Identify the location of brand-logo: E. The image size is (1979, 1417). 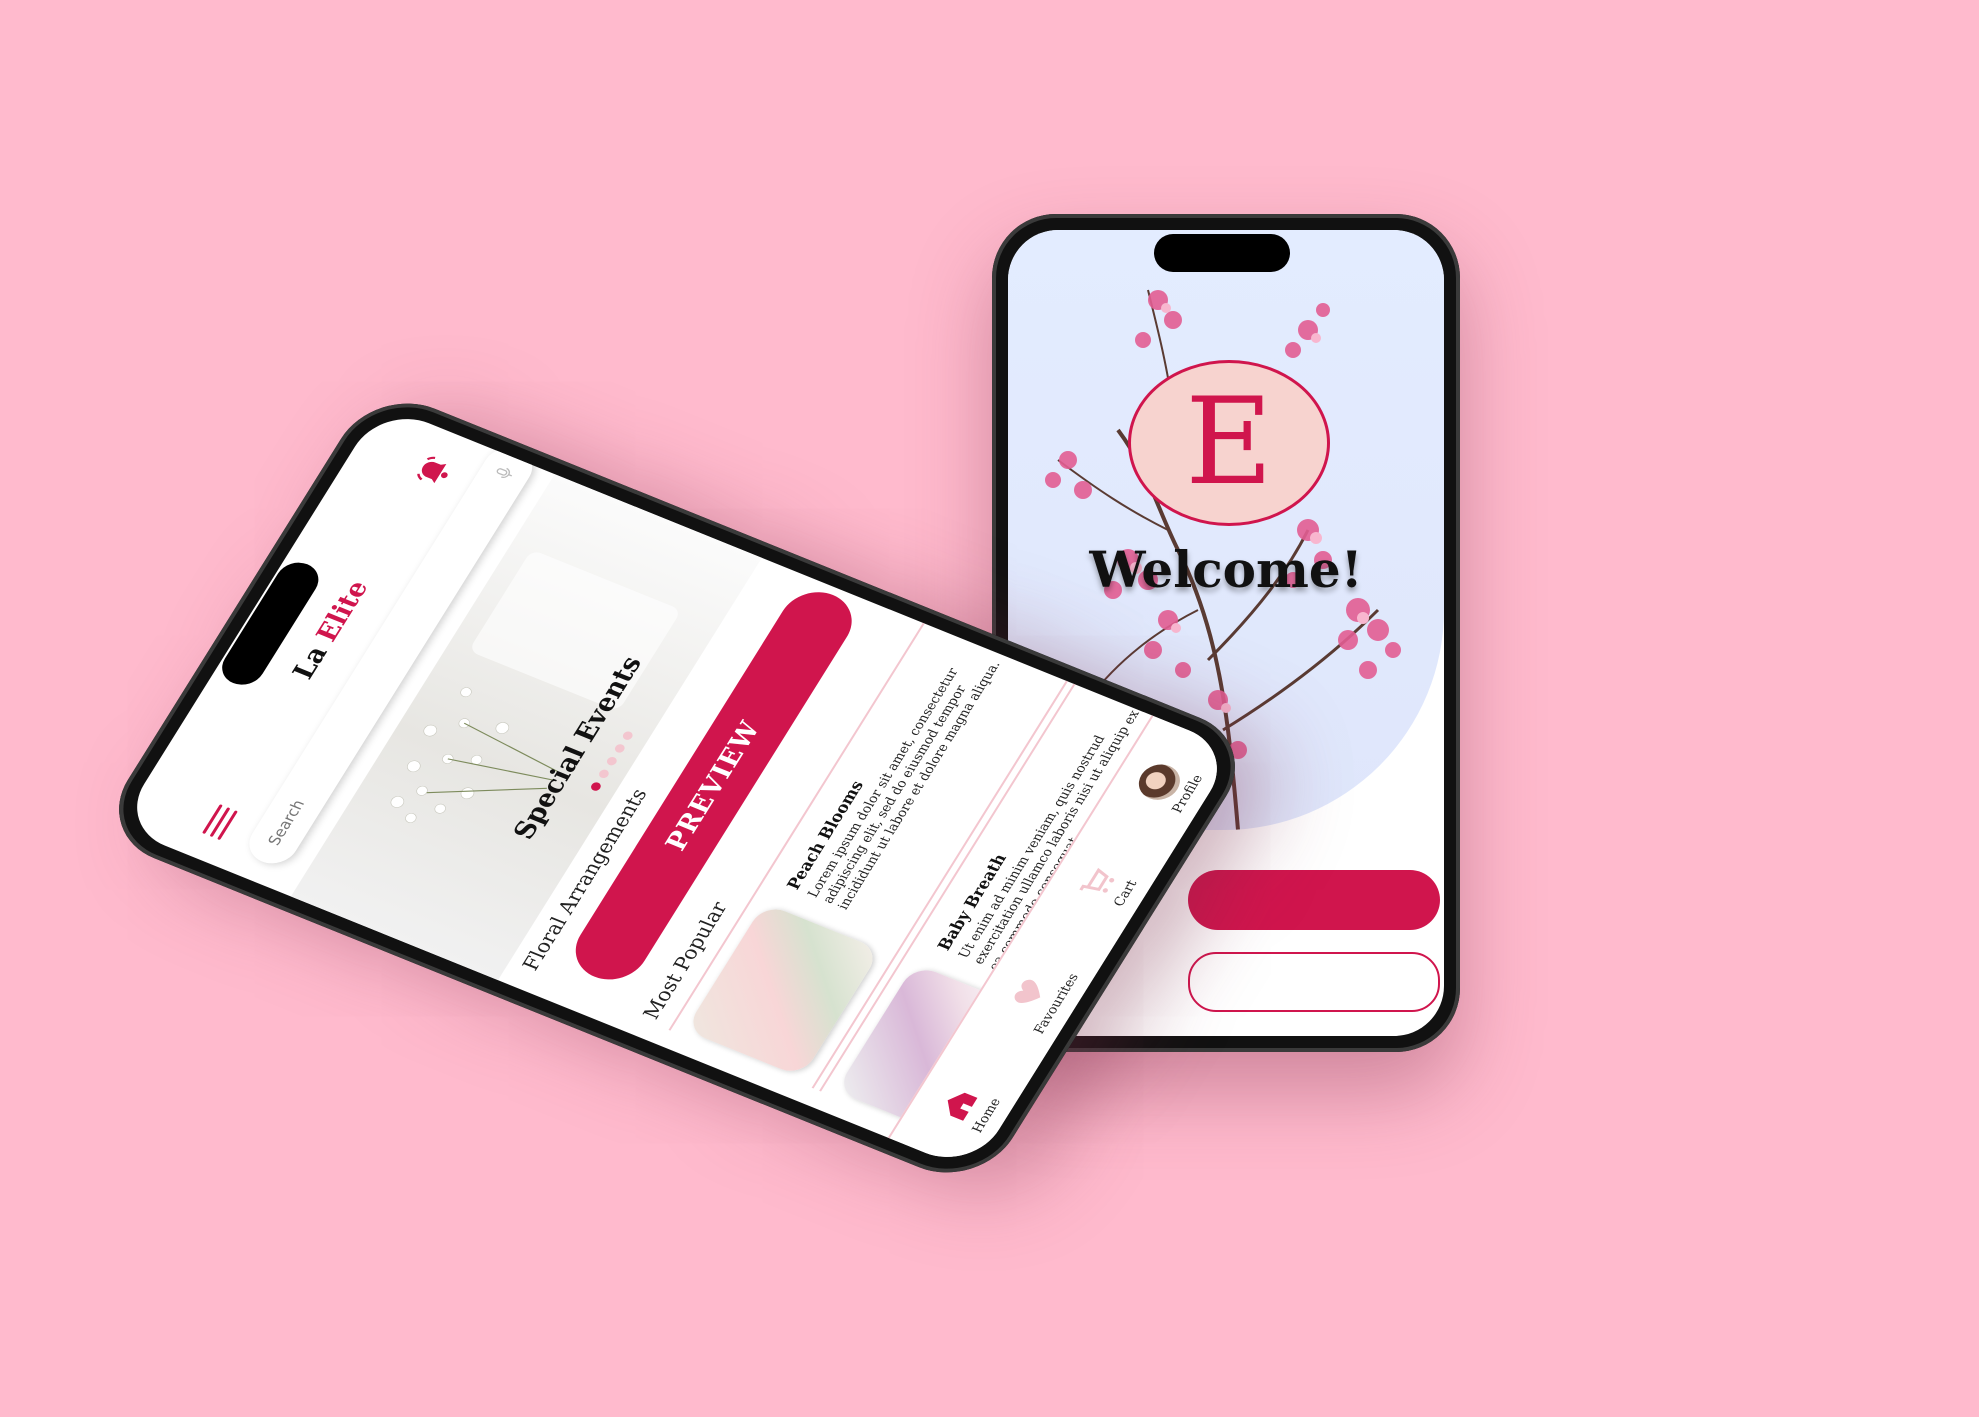
(1229, 443).